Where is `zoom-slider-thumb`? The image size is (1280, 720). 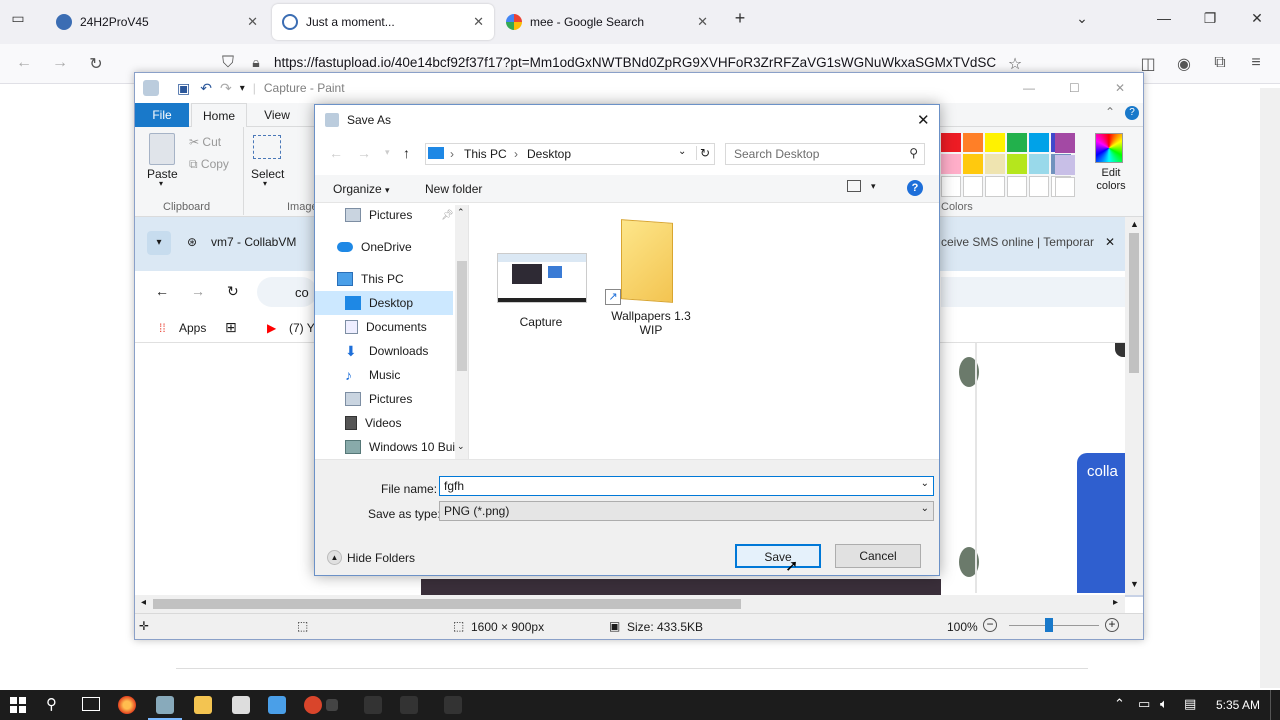
zoom-slider-thumb is located at coordinates (1049, 625).